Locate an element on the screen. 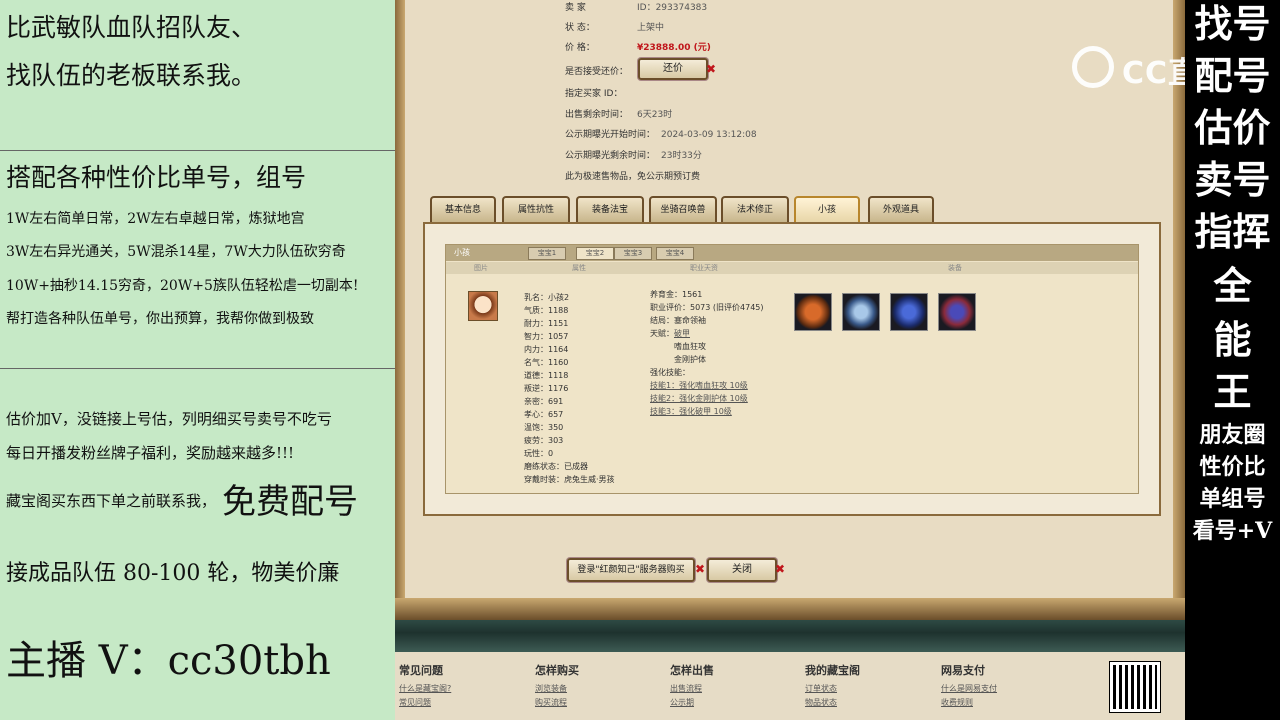 The width and height of the screenshot is (1280, 720). attr-5: 名气：1160 is located at coordinates (546, 362).